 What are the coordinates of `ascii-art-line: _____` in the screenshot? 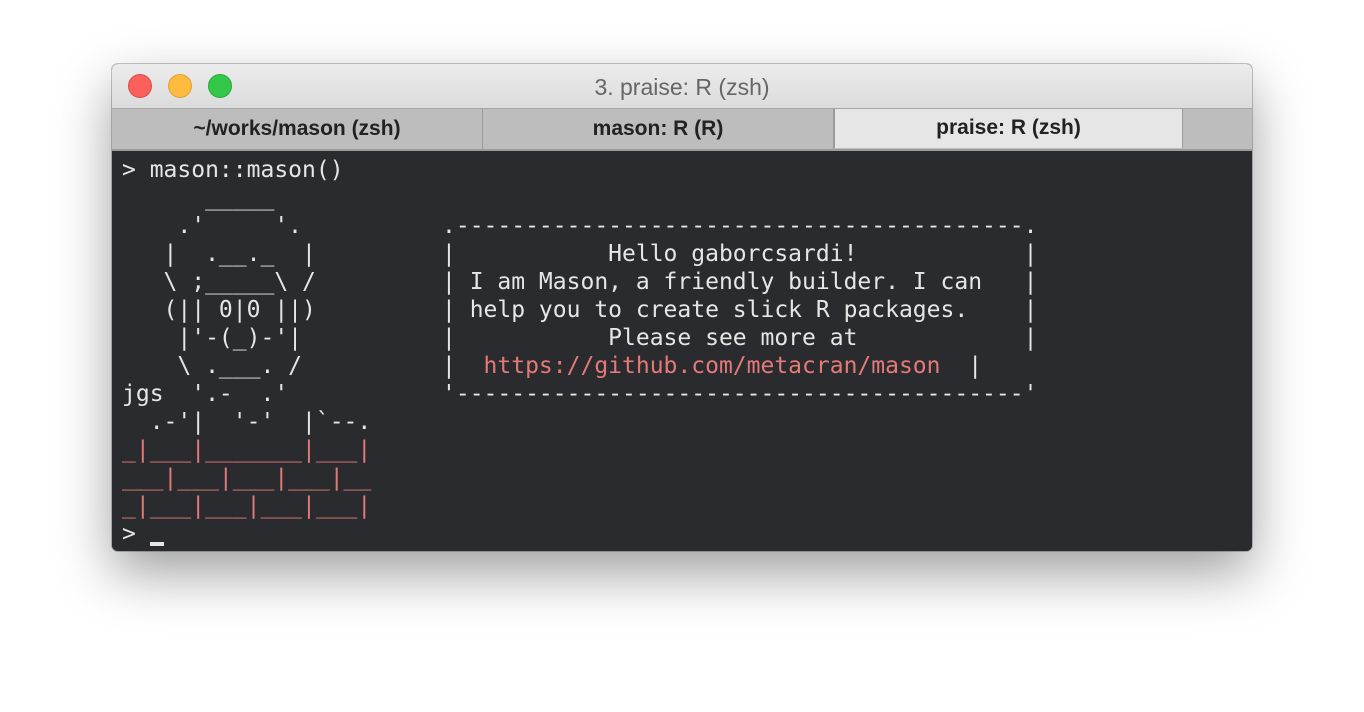 It's located at (198, 198).